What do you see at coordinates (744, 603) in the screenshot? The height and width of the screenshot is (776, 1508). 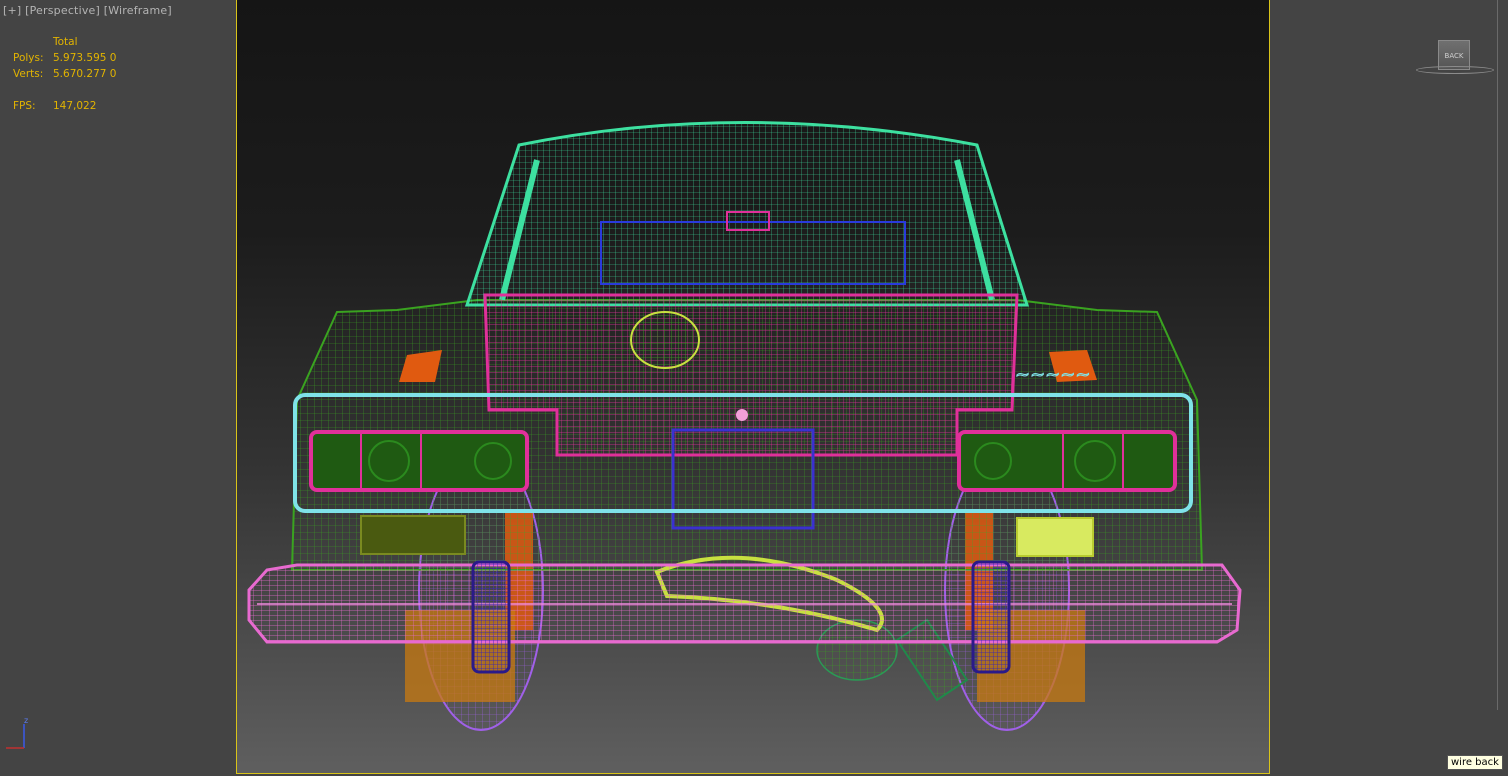 I see `rear-bumper` at bounding box center [744, 603].